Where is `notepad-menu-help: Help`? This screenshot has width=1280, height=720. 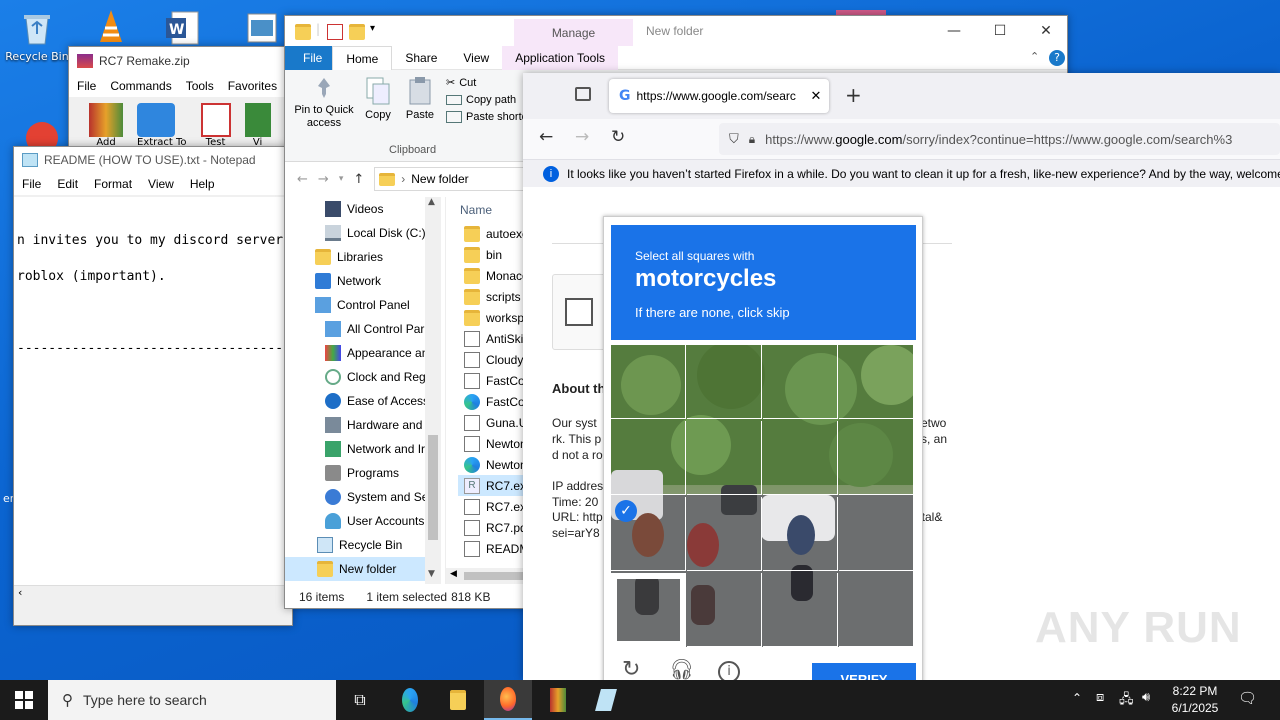 notepad-menu-help: Help is located at coordinates (202, 184).